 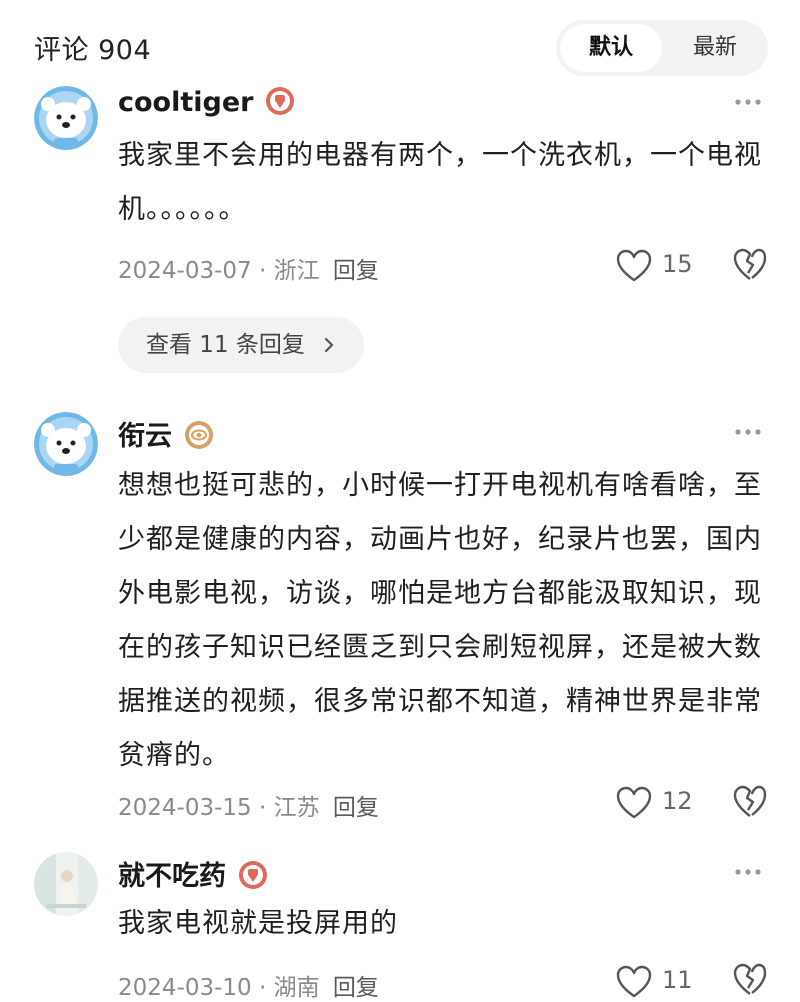 I want to click on comment-location: 江苏, so click(x=296, y=808).